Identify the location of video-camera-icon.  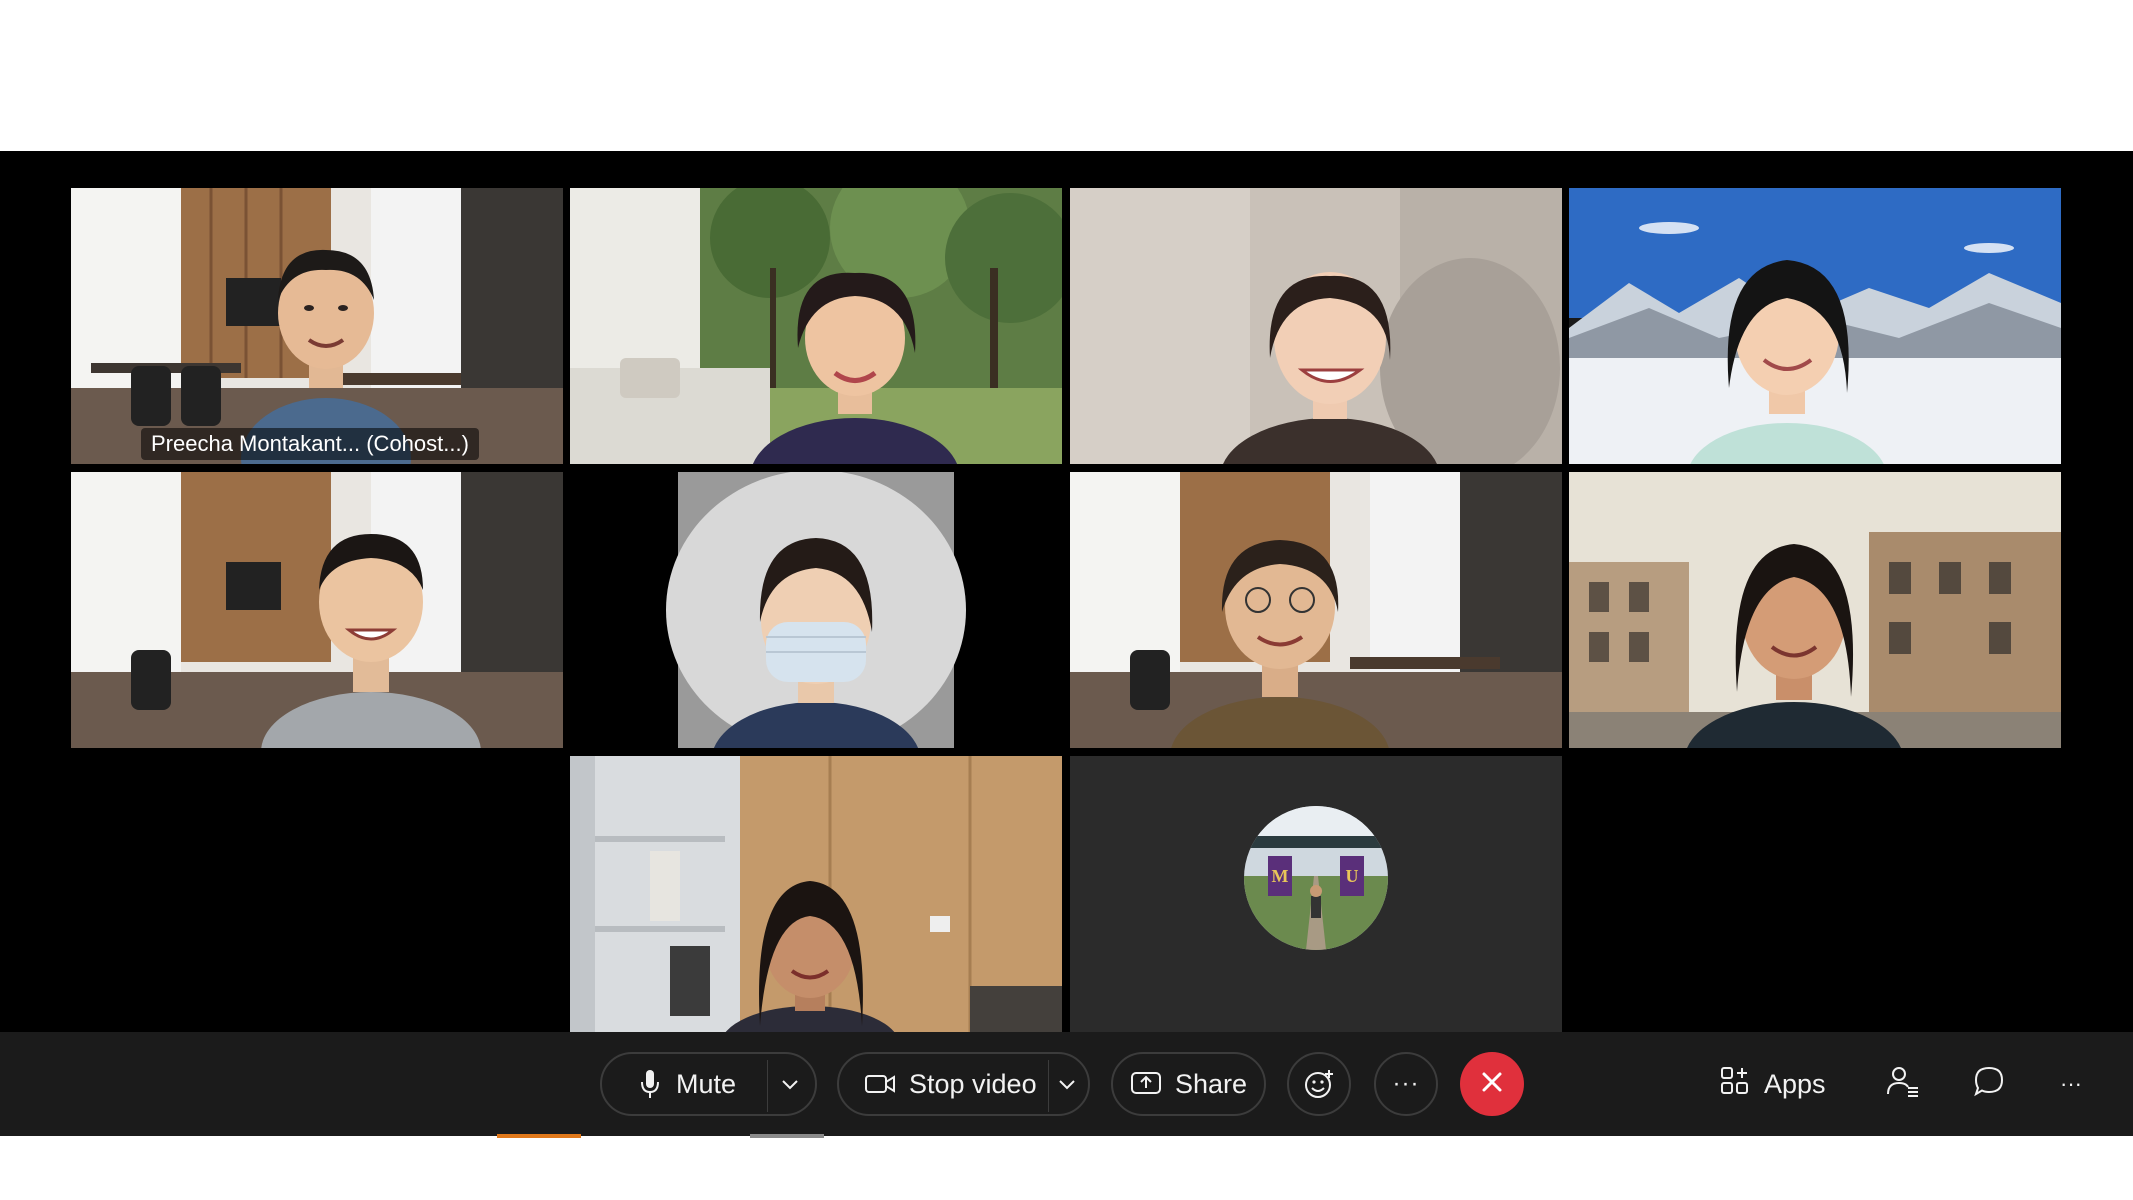
(880, 1084).